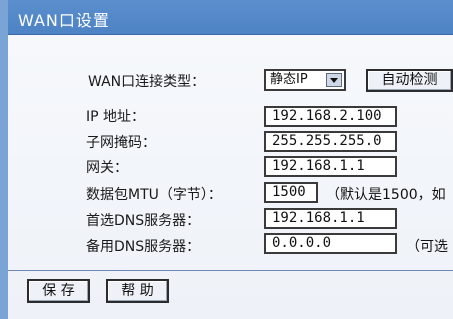 The width and height of the screenshot is (453, 319). What do you see at coordinates (330, 141) in the screenshot?
I see `subnet-mask-field: 255.255.255.0` at bounding box center [330, 141].